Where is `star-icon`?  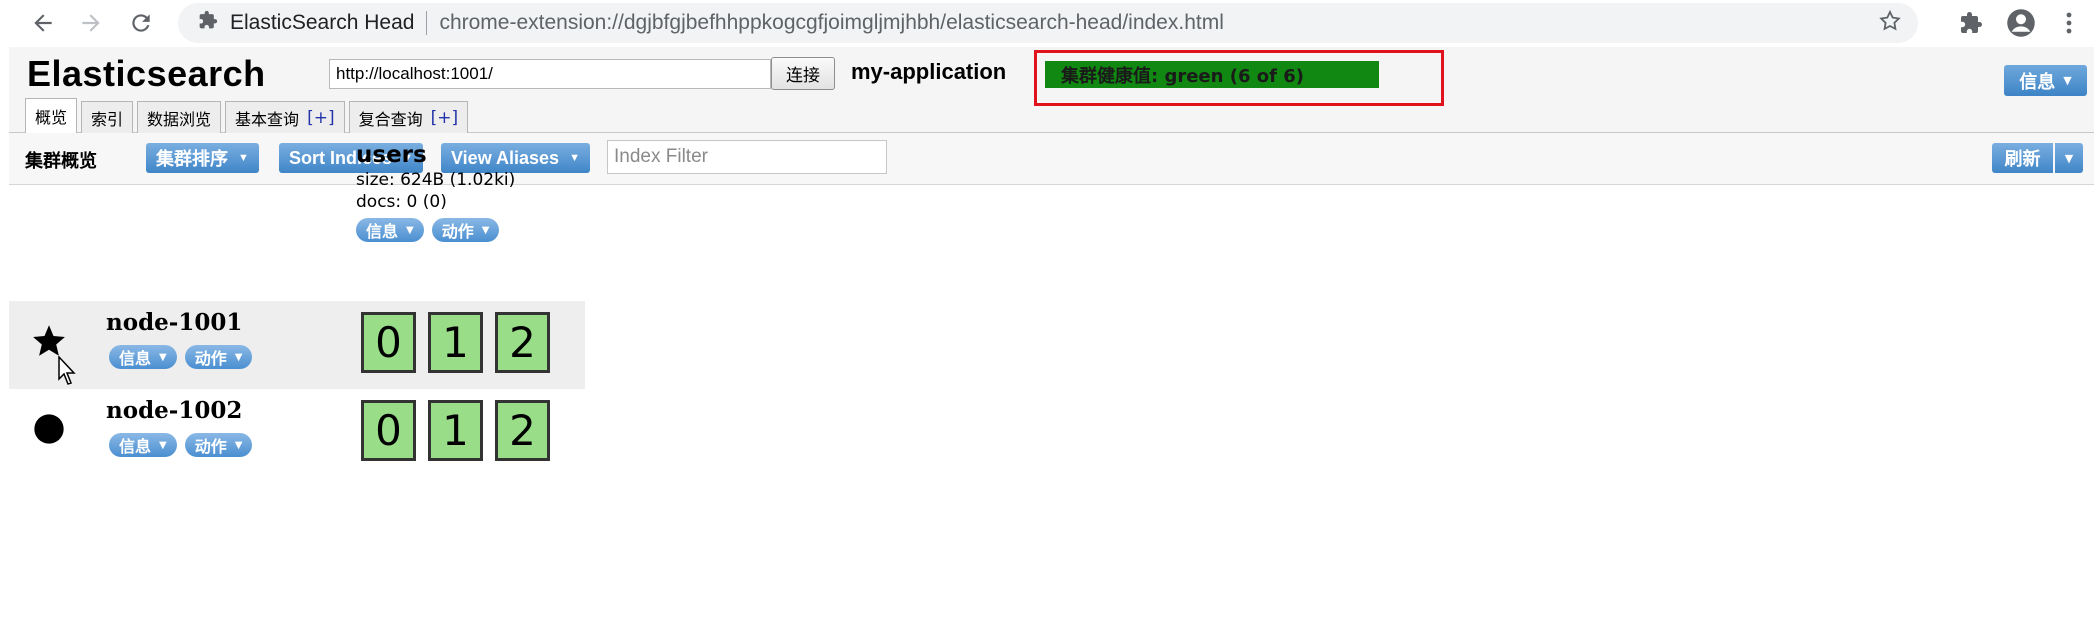
star-icon is located at coordinates (49, 341).